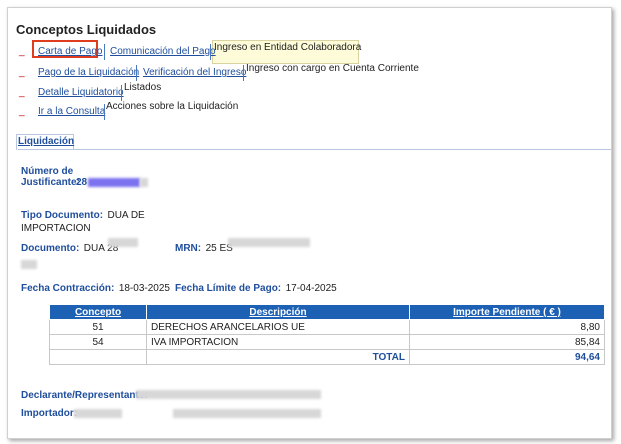 The width and height of the screenshot is (621, 444). I want to click on fecha-limite-field: Fecha Límite de Pago: 17-04-2025, so click(256, 287).